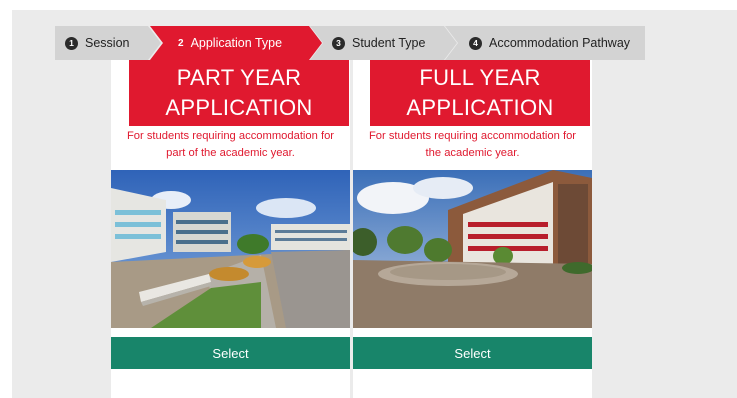 This screenshot has height=398, width=737. What do you see at coordinates (472, 353) in the screenshot?
I see `select-full-year-button: Select` at bounding box center [472, 353].